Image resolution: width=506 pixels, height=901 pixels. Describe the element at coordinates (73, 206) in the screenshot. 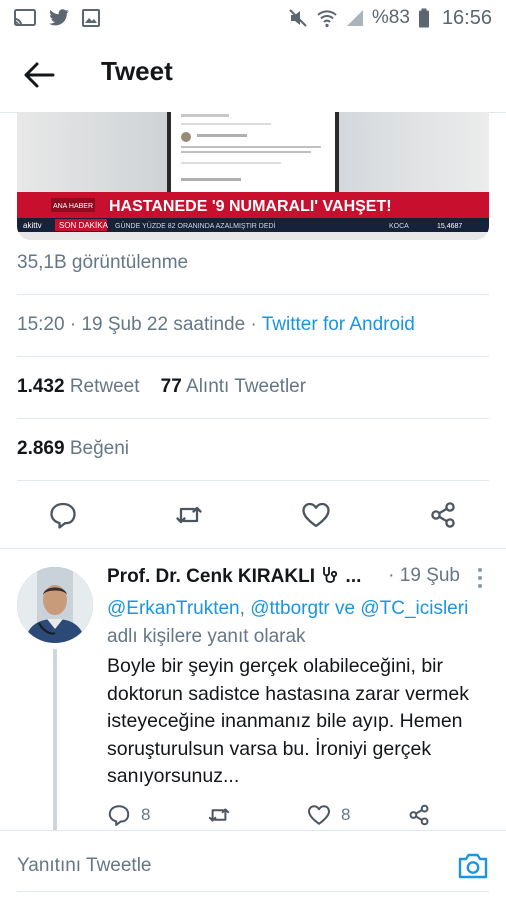

I see `news-label: ANA HABER` at that location.